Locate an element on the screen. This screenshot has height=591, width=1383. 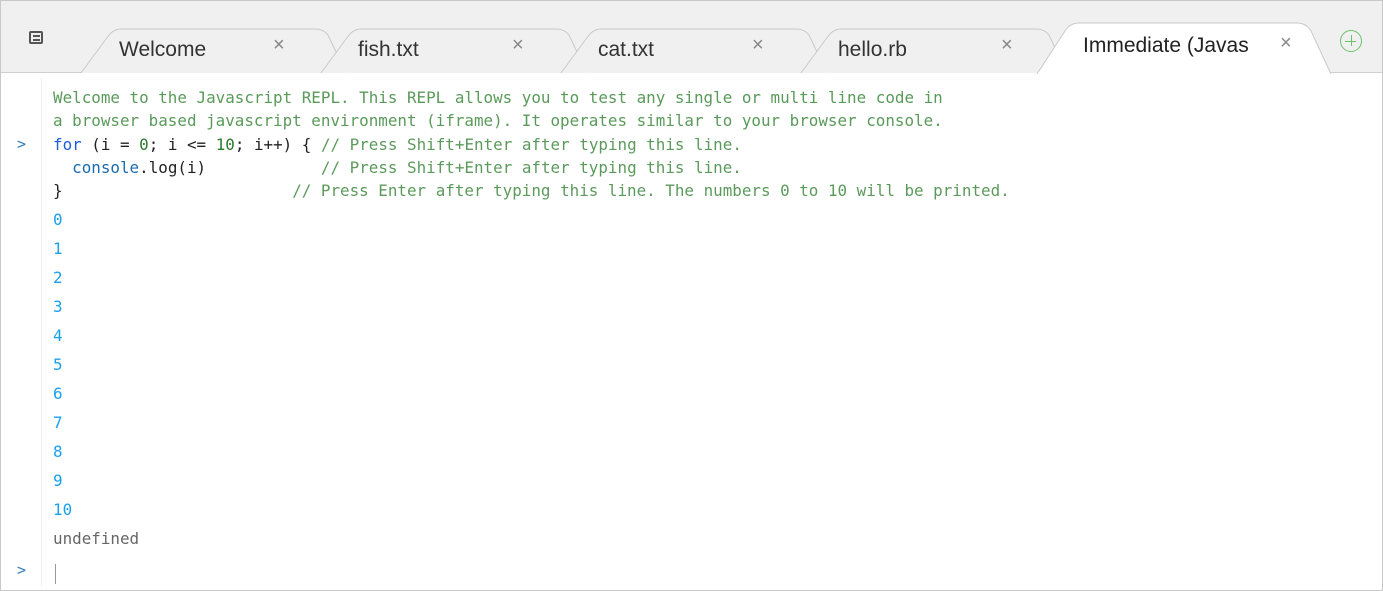
output-line: 0 is located at coordinates (58, 219).